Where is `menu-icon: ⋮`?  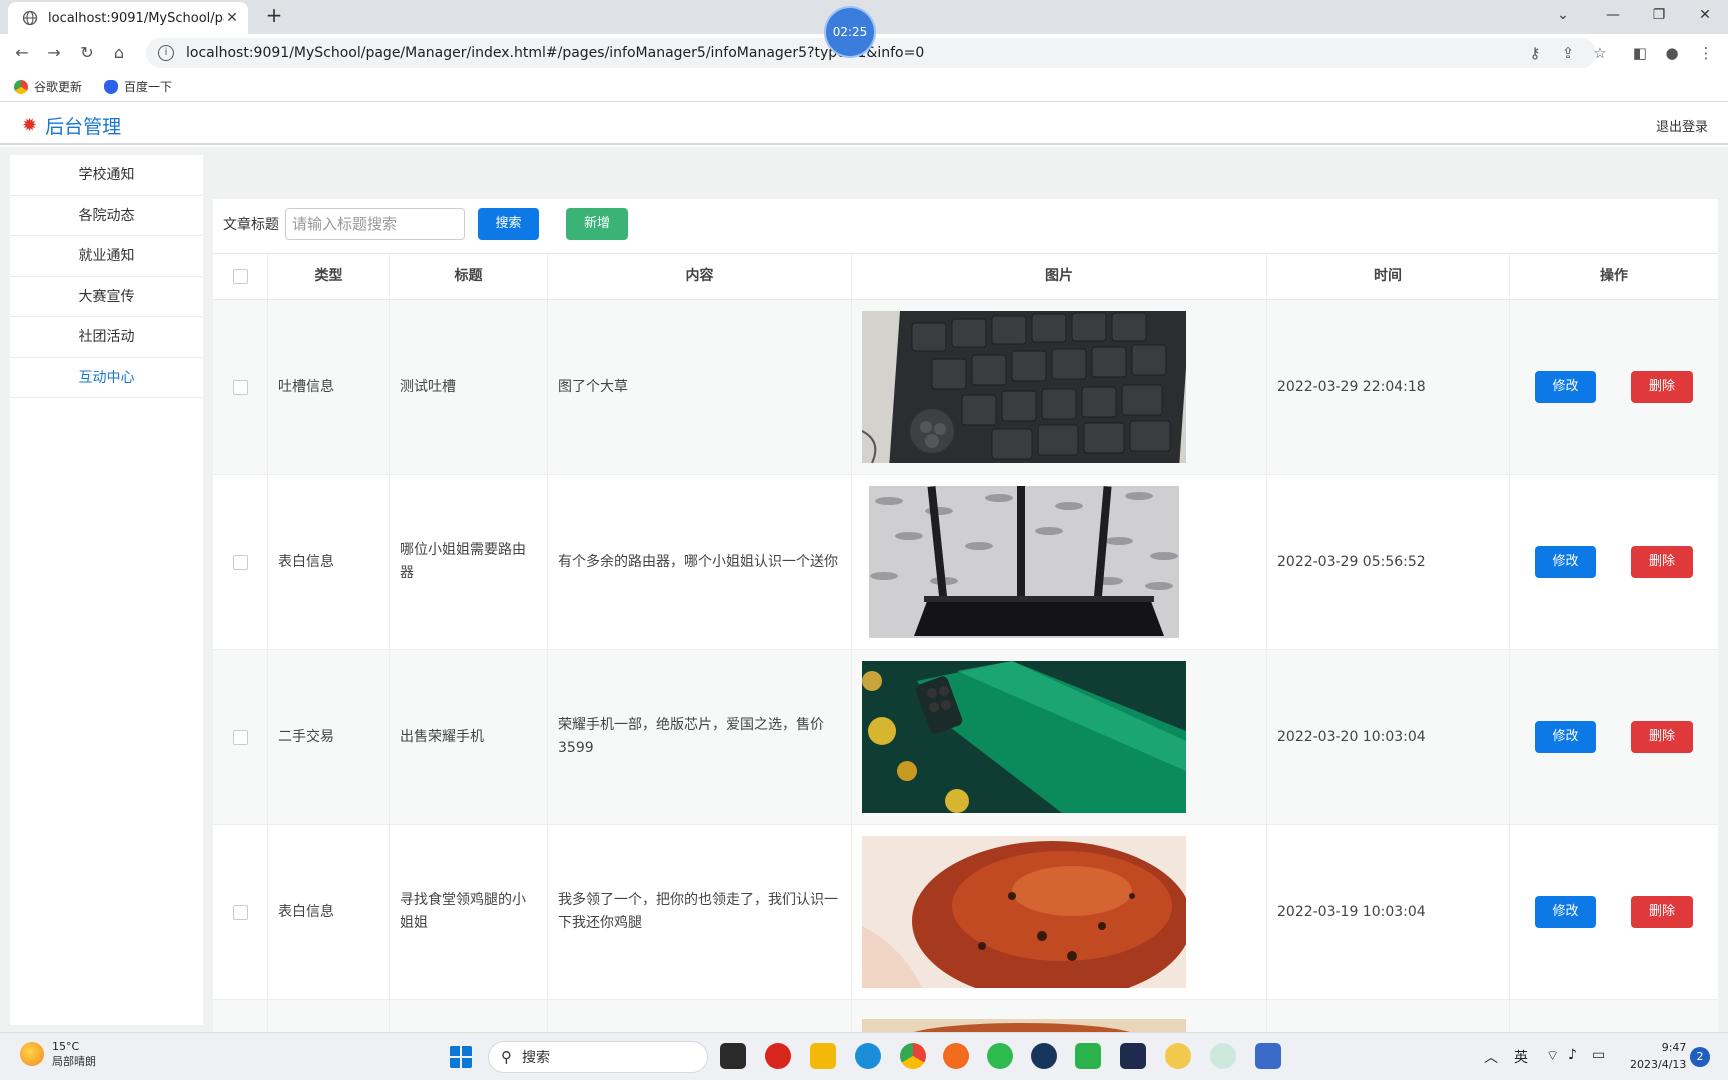 menu-icon: ⋮ is located at coordinates (1706, 53).